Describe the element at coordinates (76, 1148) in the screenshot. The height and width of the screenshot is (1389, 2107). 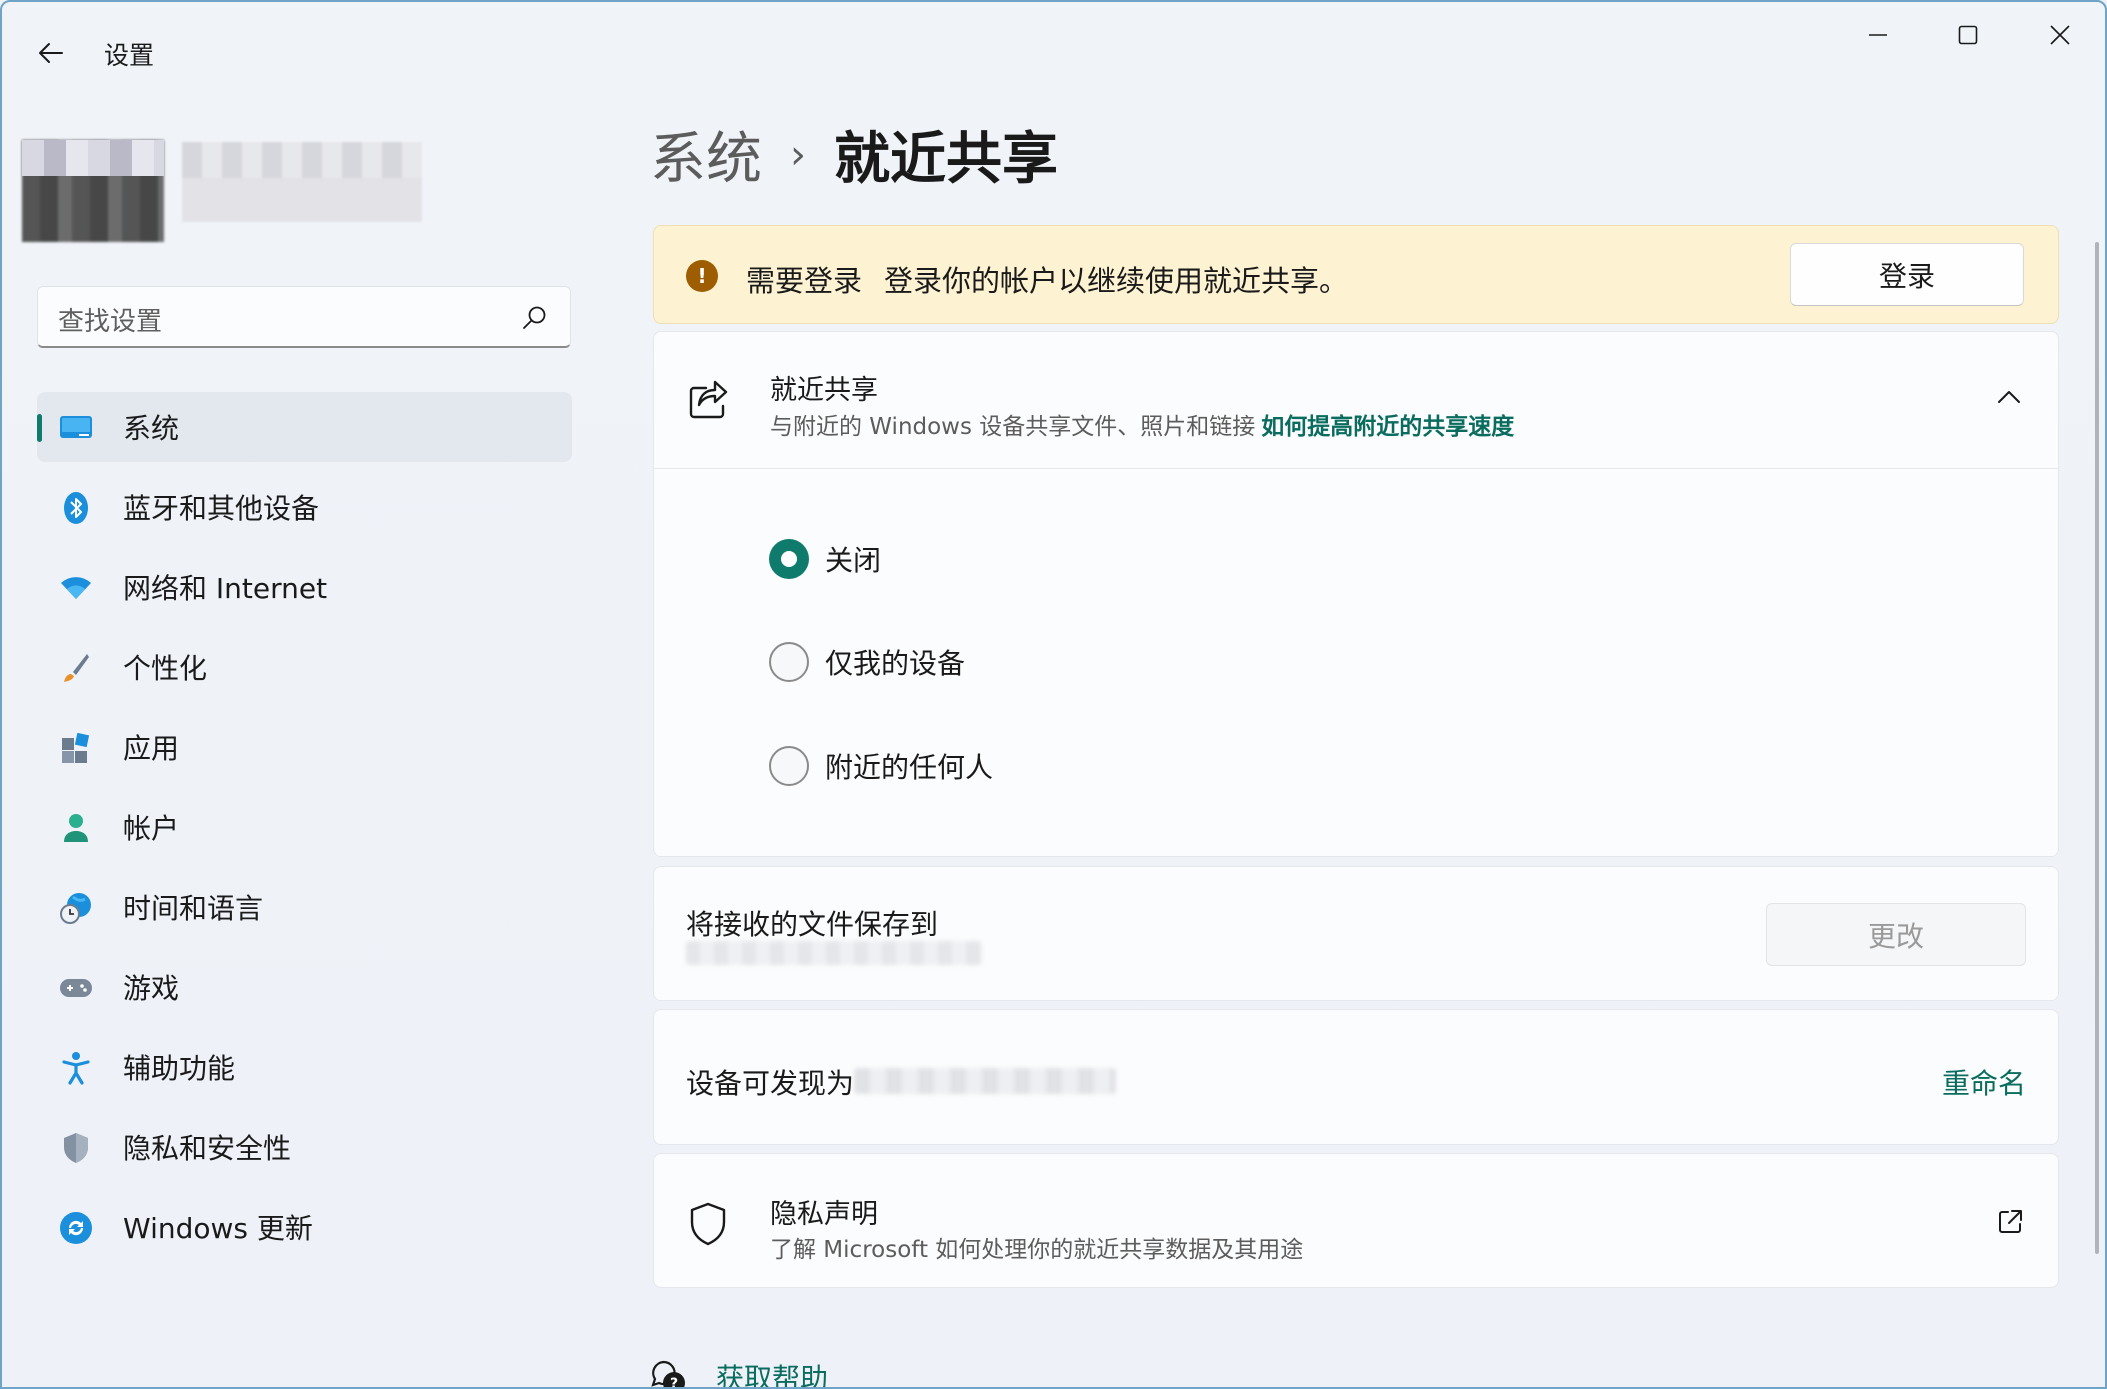
I see `shield-icon` at that location.